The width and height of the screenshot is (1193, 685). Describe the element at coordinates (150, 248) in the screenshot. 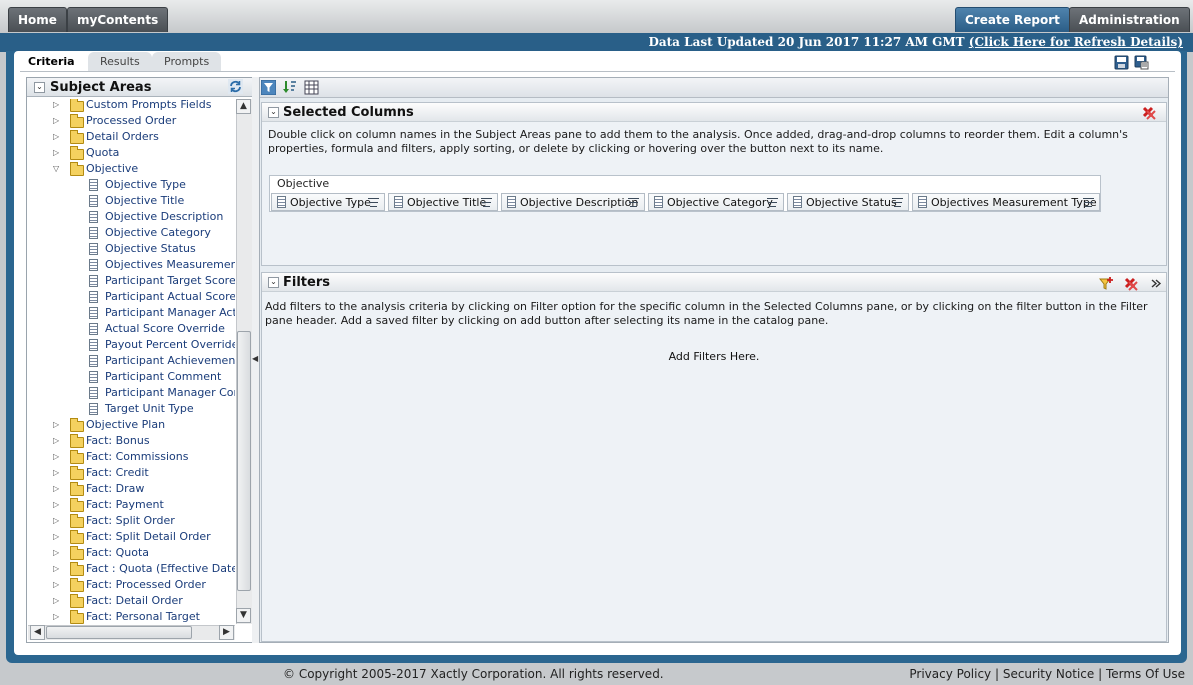

I see `tree-item-label: Objective Status` at that location.